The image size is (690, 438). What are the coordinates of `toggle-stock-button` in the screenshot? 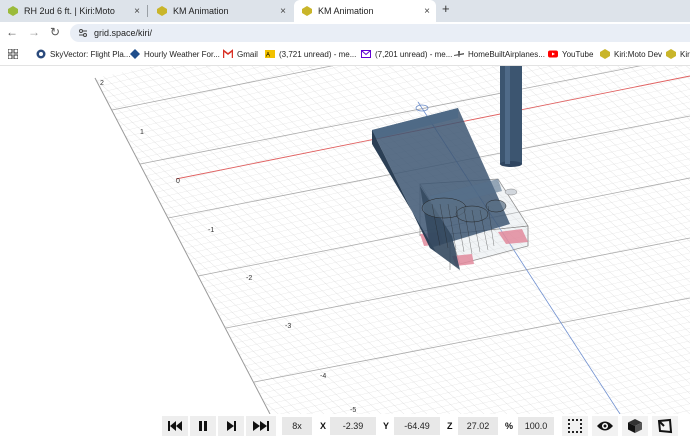 It's located at (575, 426).